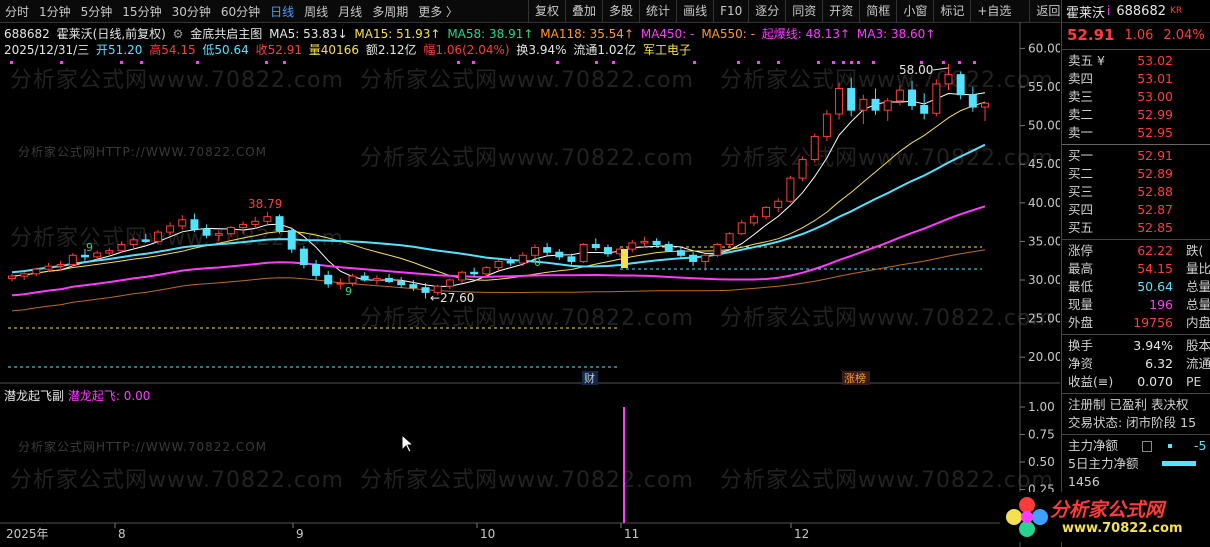 The height and width of the screenshot is (547, 1210). I want to click on high-marker, so click(940, 69).